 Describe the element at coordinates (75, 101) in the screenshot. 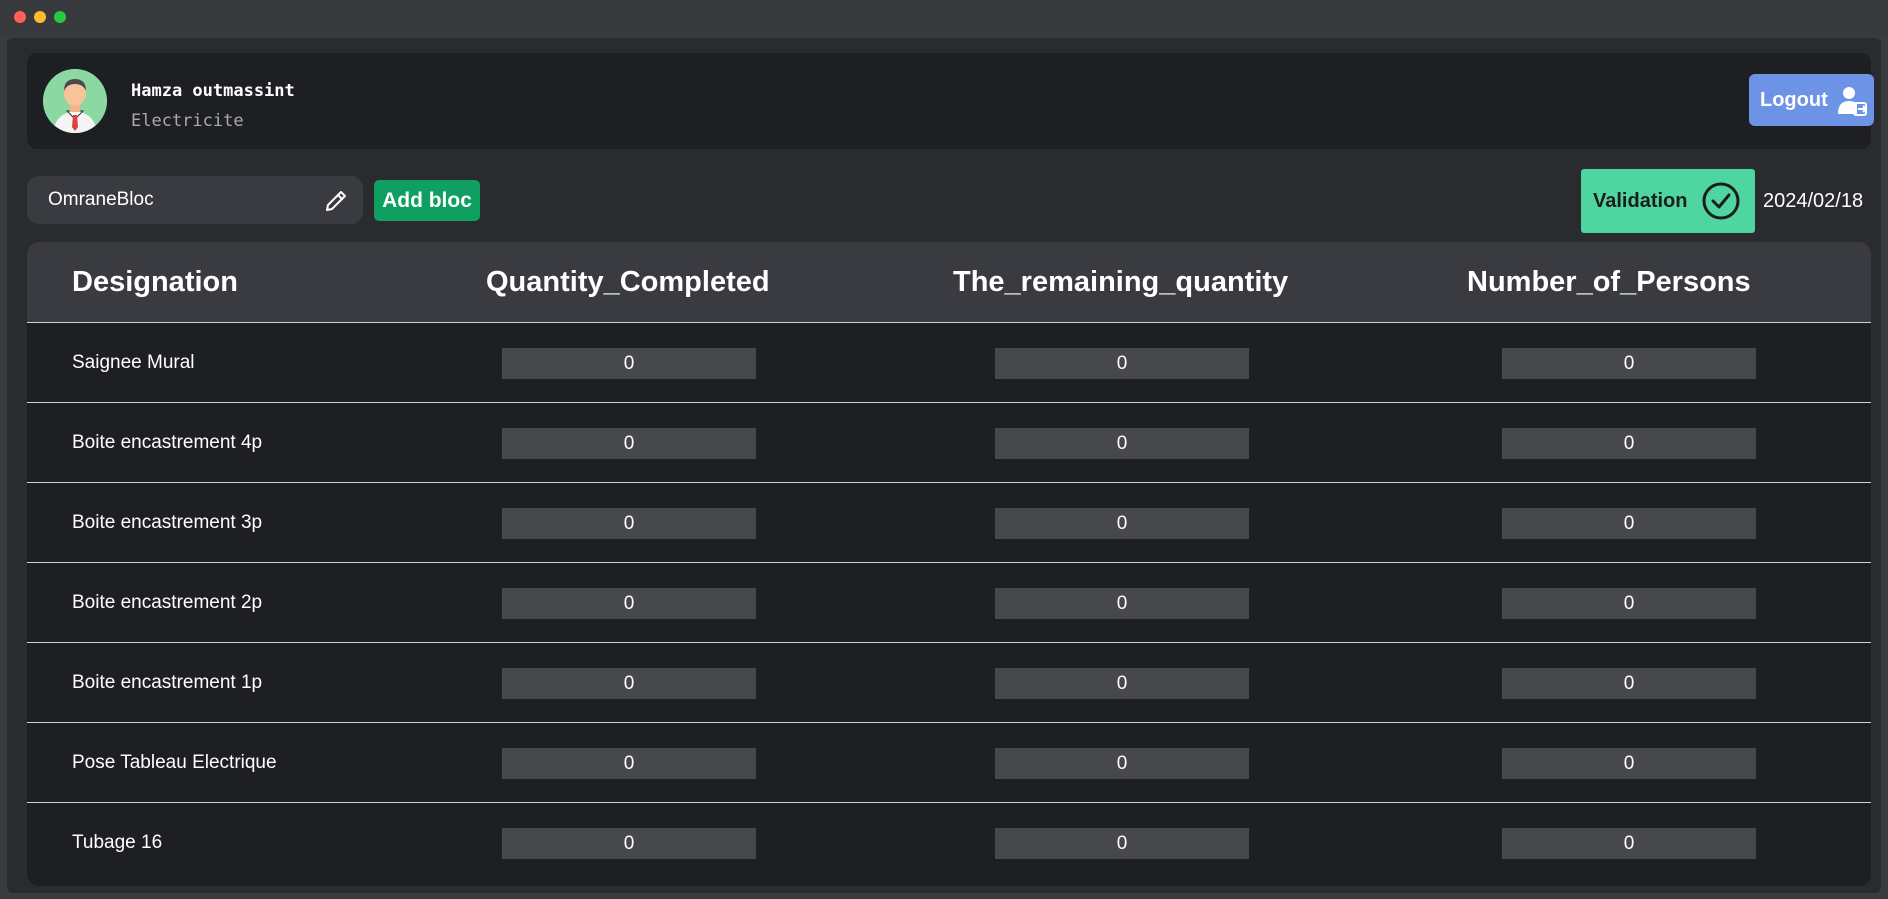

I see `businessman-avatar-icon` at that location.